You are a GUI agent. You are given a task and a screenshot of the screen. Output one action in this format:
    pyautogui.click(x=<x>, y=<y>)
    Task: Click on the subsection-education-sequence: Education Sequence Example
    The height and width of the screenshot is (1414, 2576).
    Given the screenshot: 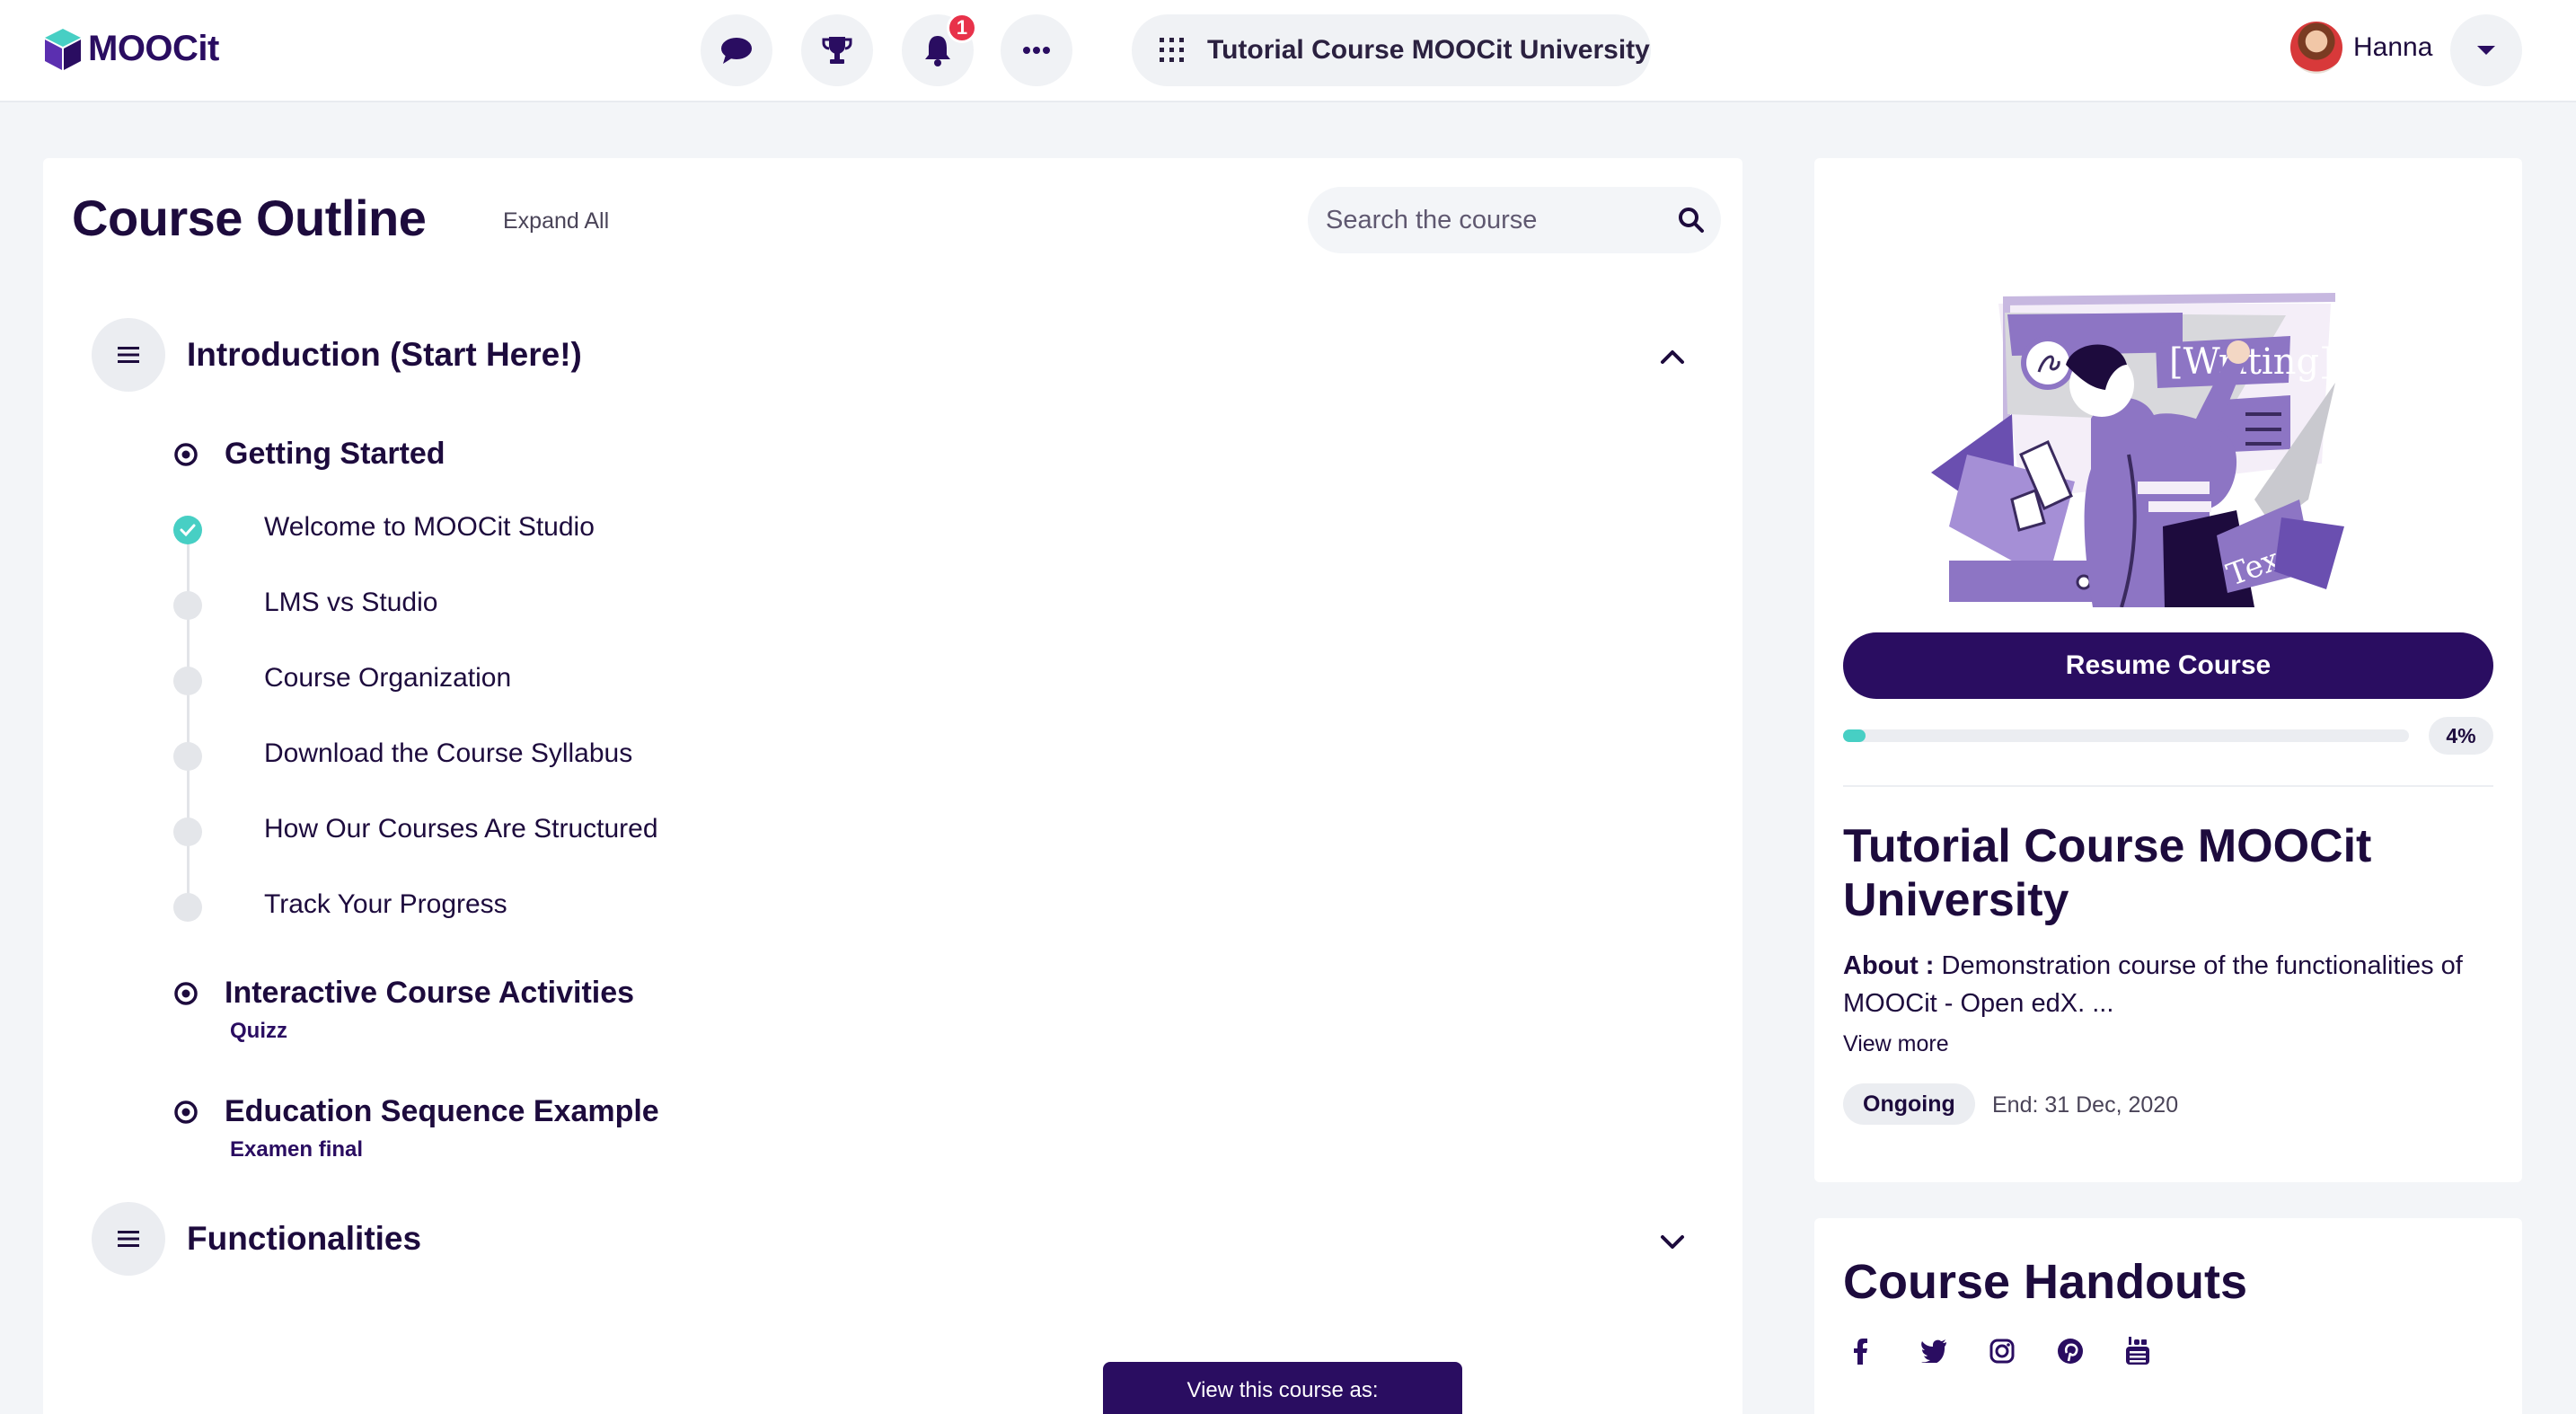 What is the action you would take?
    pyautogui.click(x=415, y=1111)
    